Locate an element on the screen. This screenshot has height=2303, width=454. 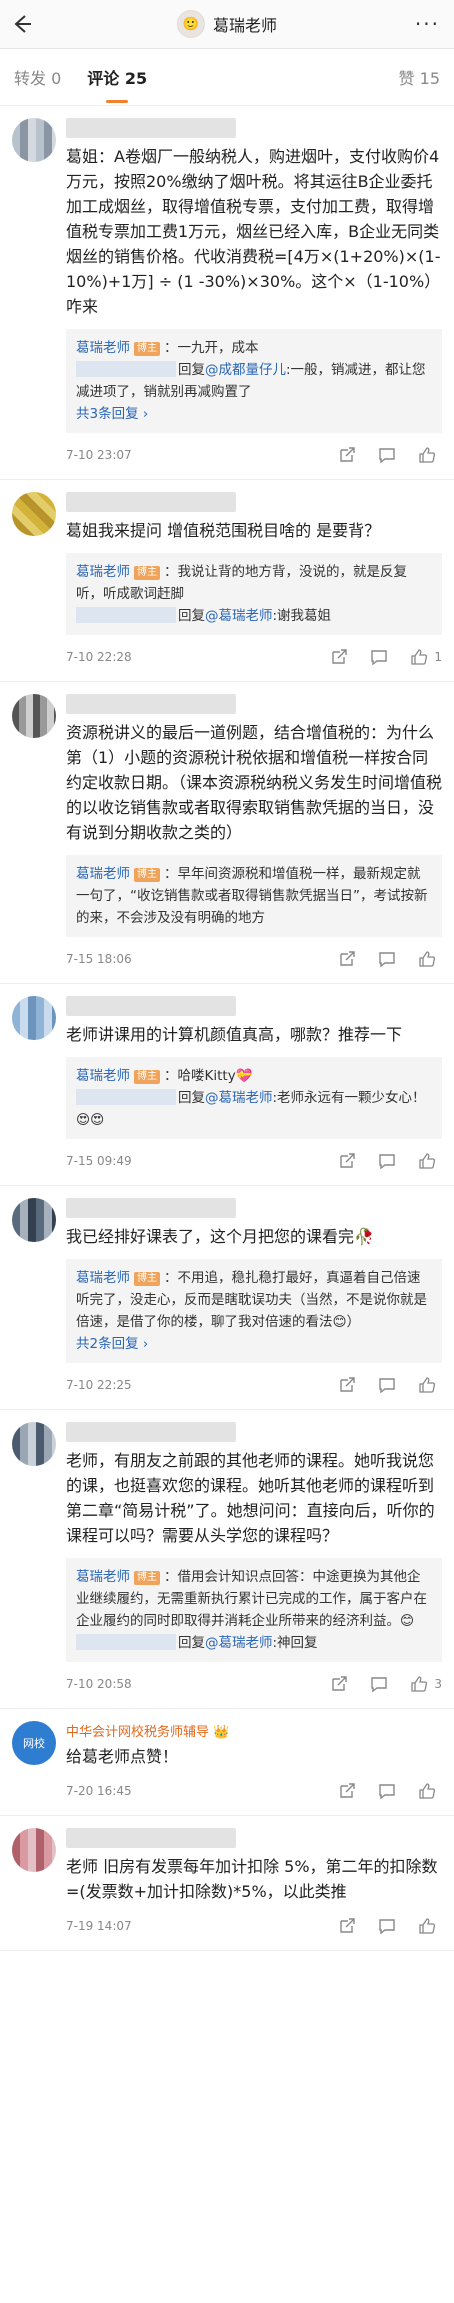
comment-time: 7-20 16:45 is located at coordinates (99, 1791).